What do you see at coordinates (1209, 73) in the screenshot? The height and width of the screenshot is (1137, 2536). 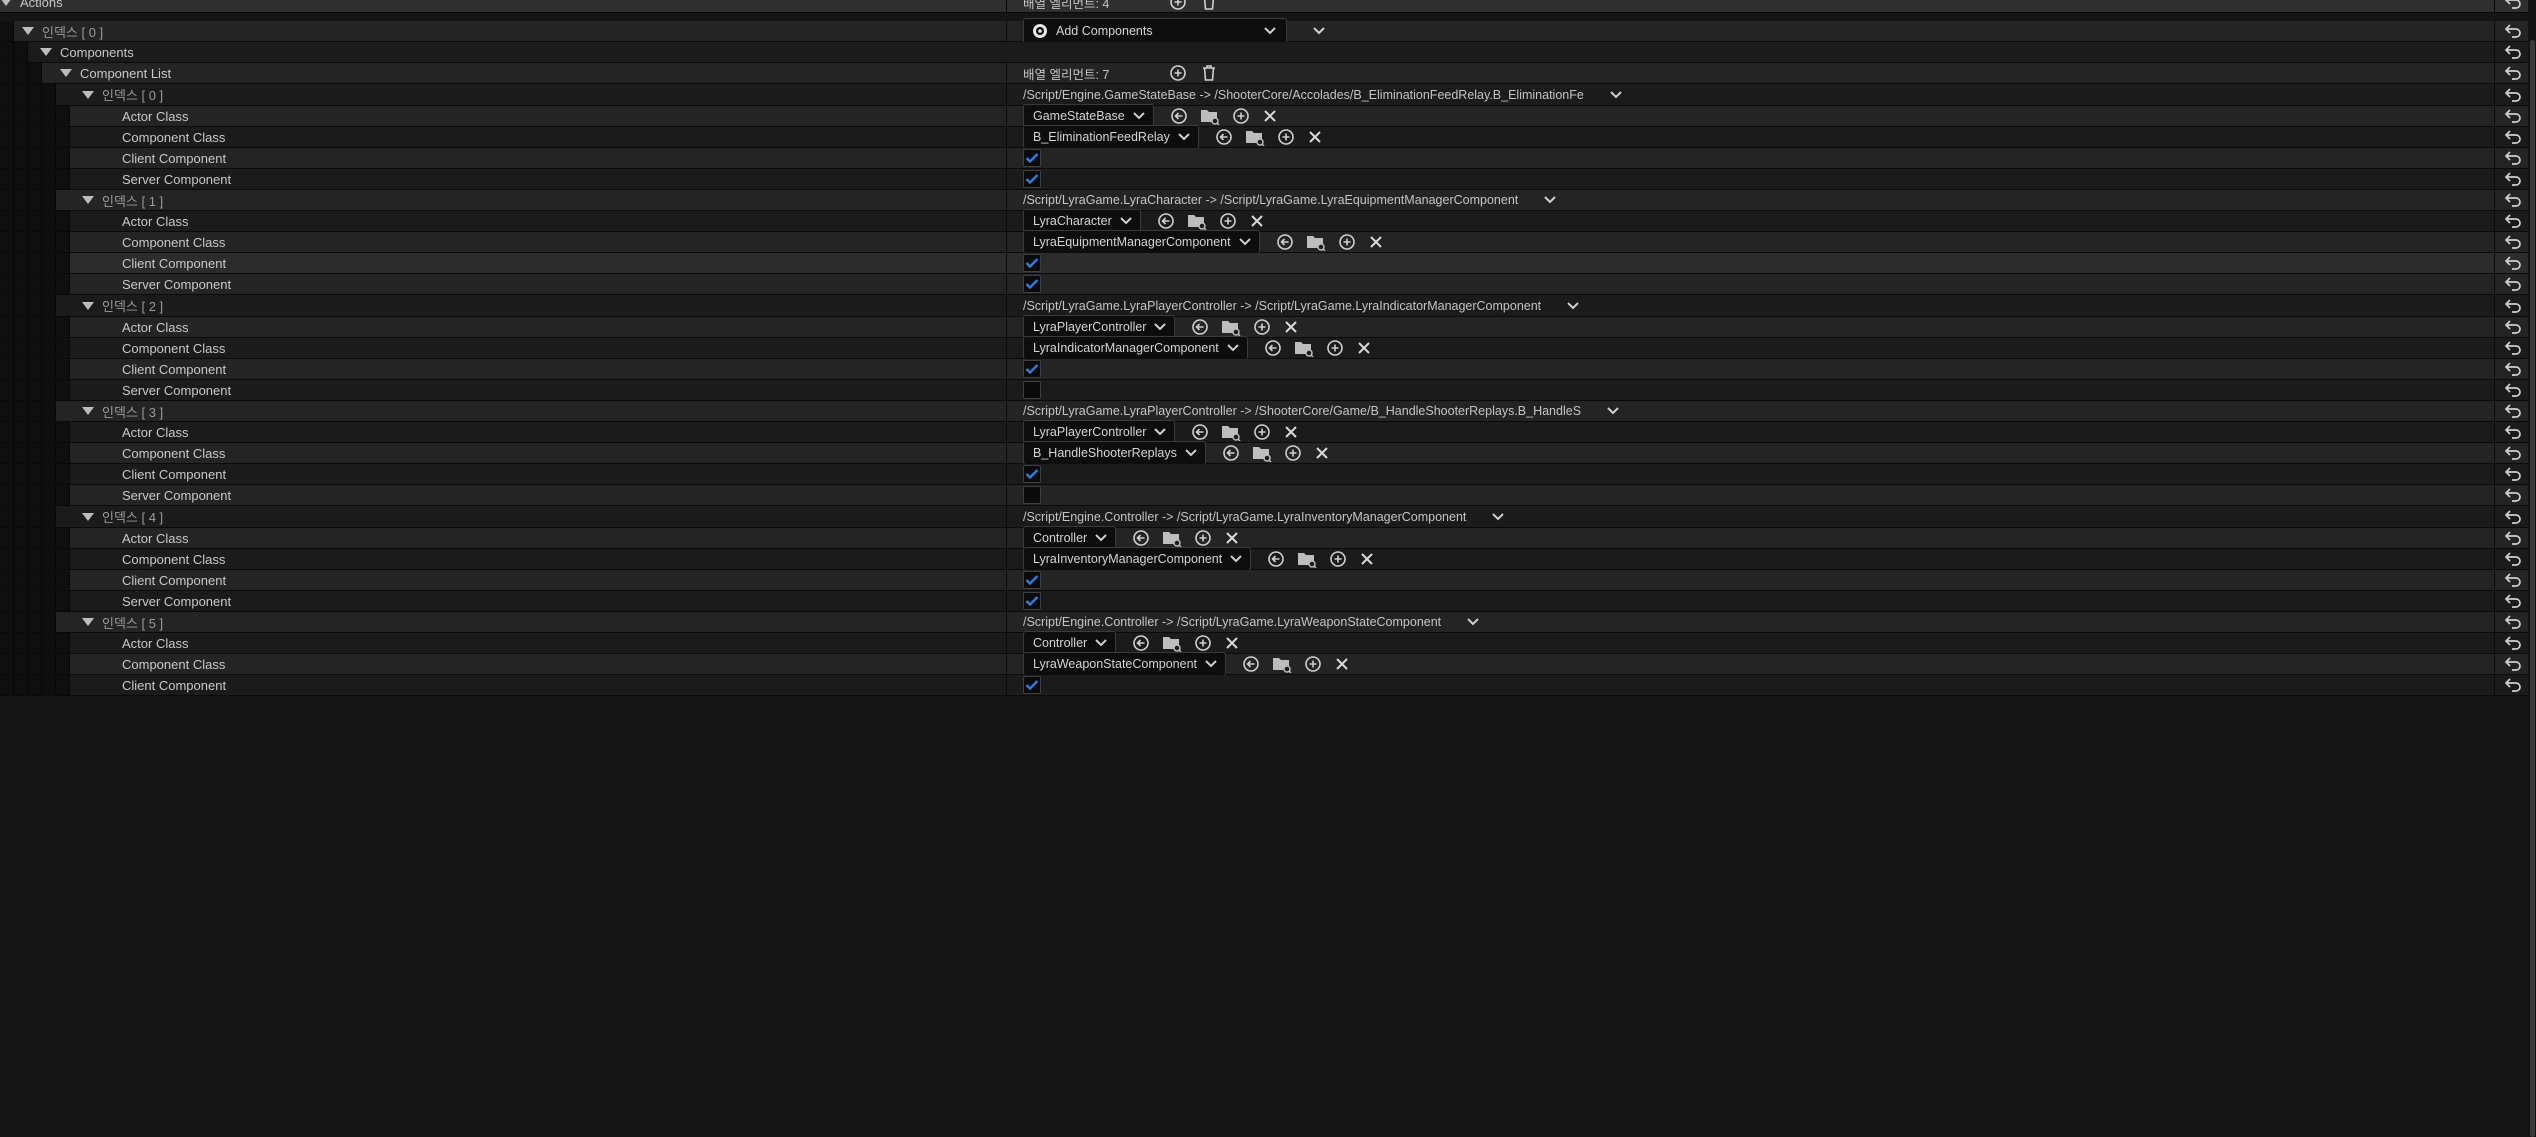 I see `delete-all-icon` at bounding box center [1209, 73].